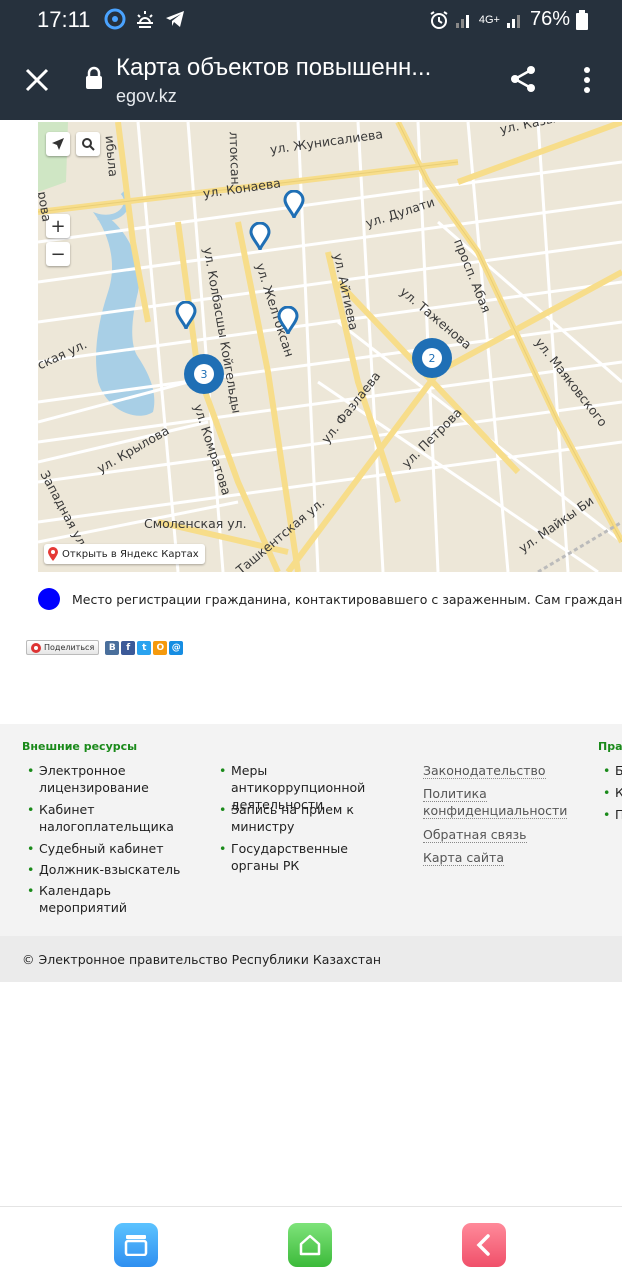 This screenshot has width=622, height=1280. I want to click on footer-link: • Календарь мероприятий, so click(113, 899).